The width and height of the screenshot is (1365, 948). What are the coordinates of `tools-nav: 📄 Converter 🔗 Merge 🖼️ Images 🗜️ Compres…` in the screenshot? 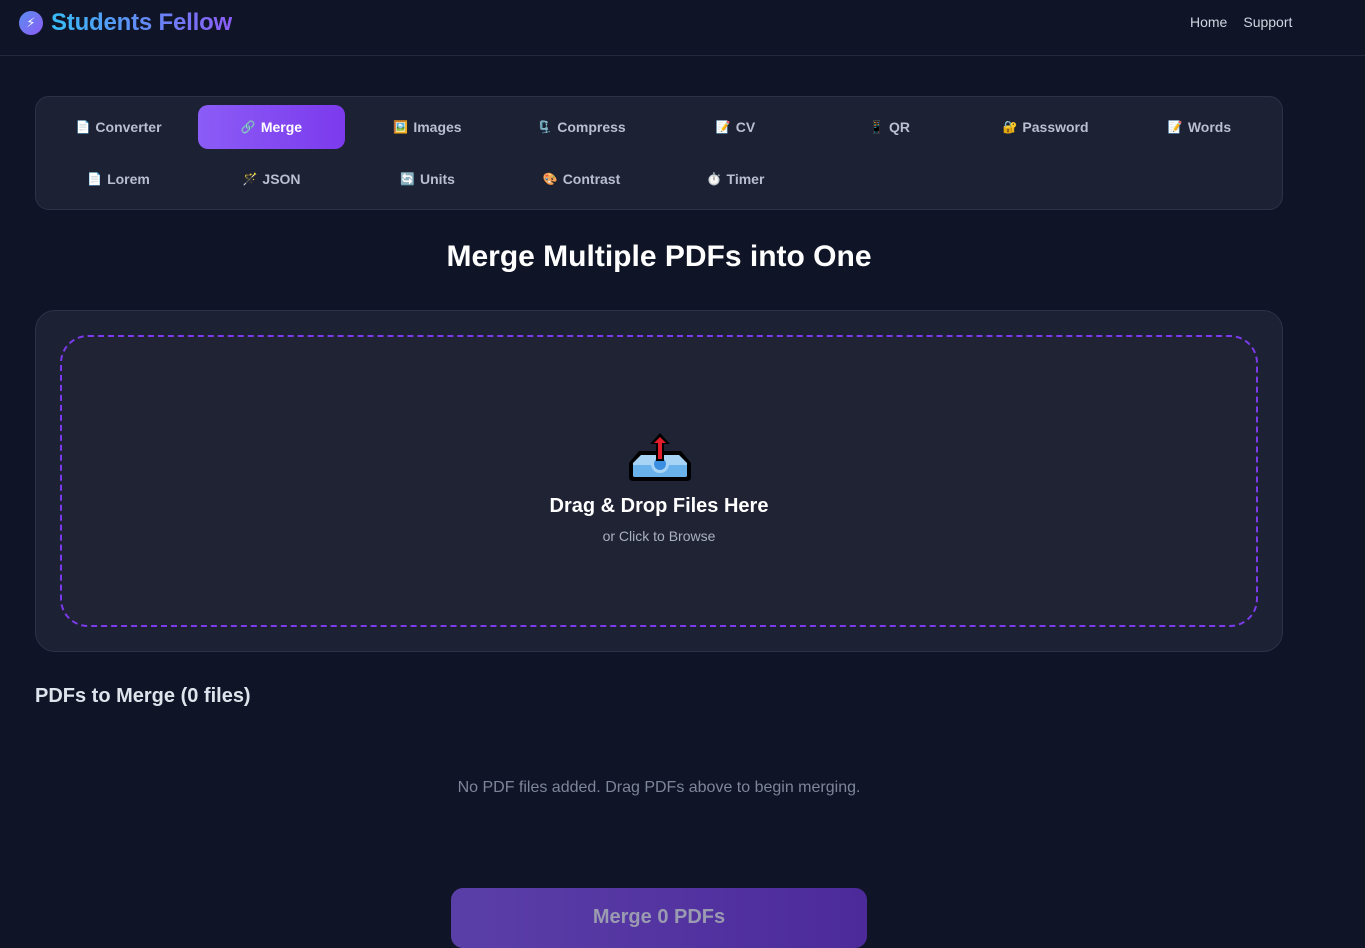 It's located at (659, 153).